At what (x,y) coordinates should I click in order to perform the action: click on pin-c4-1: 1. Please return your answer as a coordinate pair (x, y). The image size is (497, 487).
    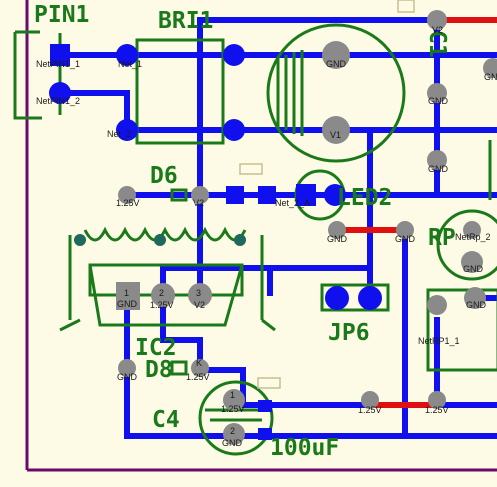
    Looking at the image, I should click on (232, 395).